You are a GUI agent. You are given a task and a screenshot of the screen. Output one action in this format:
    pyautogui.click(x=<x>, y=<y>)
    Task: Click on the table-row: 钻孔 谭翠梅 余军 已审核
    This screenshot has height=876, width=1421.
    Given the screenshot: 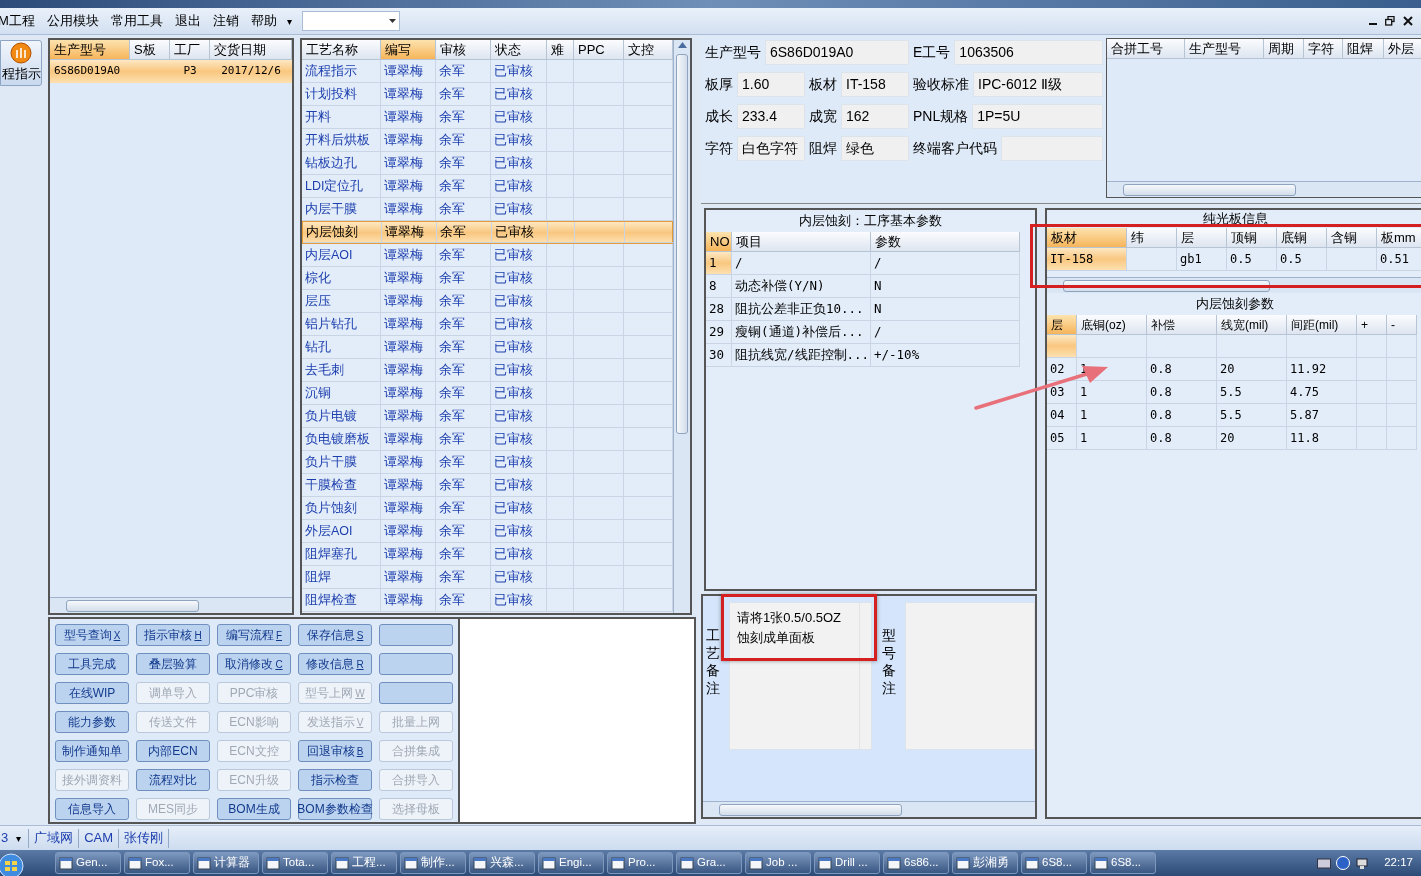 What is the action you would take?
    pyautogui.click(x=487, y=347)
    